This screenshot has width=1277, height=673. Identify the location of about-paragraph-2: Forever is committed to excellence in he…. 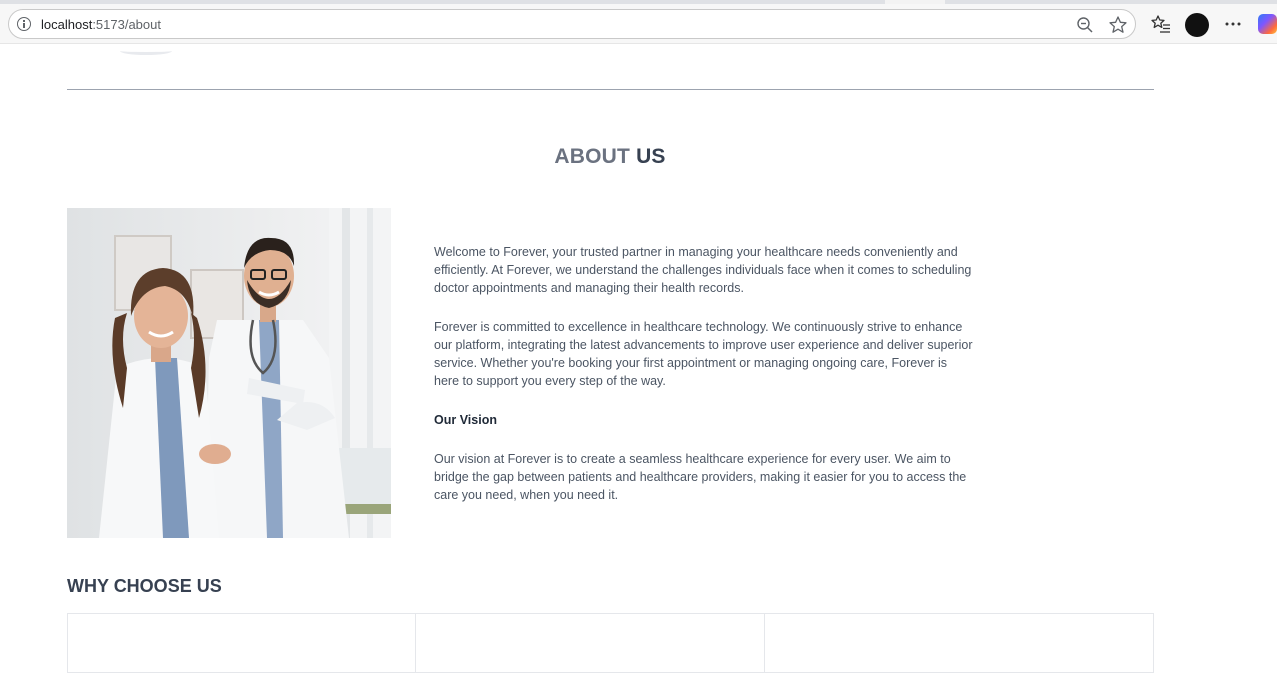
(703, 354).